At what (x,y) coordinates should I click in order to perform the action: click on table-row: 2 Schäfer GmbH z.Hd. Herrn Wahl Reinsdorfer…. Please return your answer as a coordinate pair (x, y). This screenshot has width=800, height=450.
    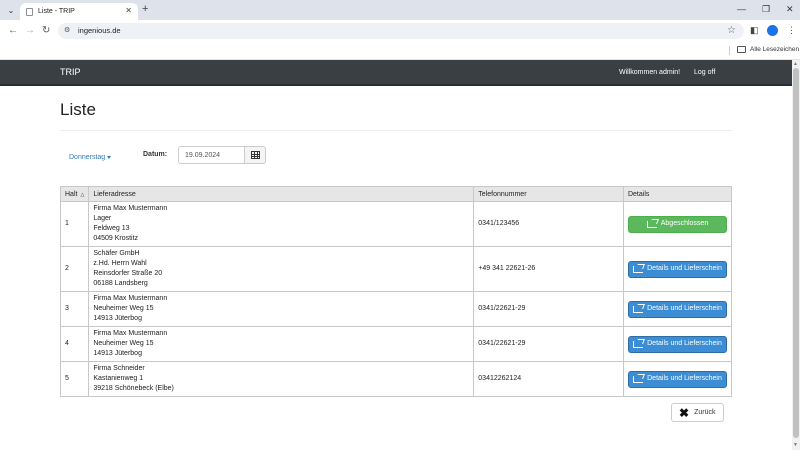
    Looking at the image, I should click on (396, 269).